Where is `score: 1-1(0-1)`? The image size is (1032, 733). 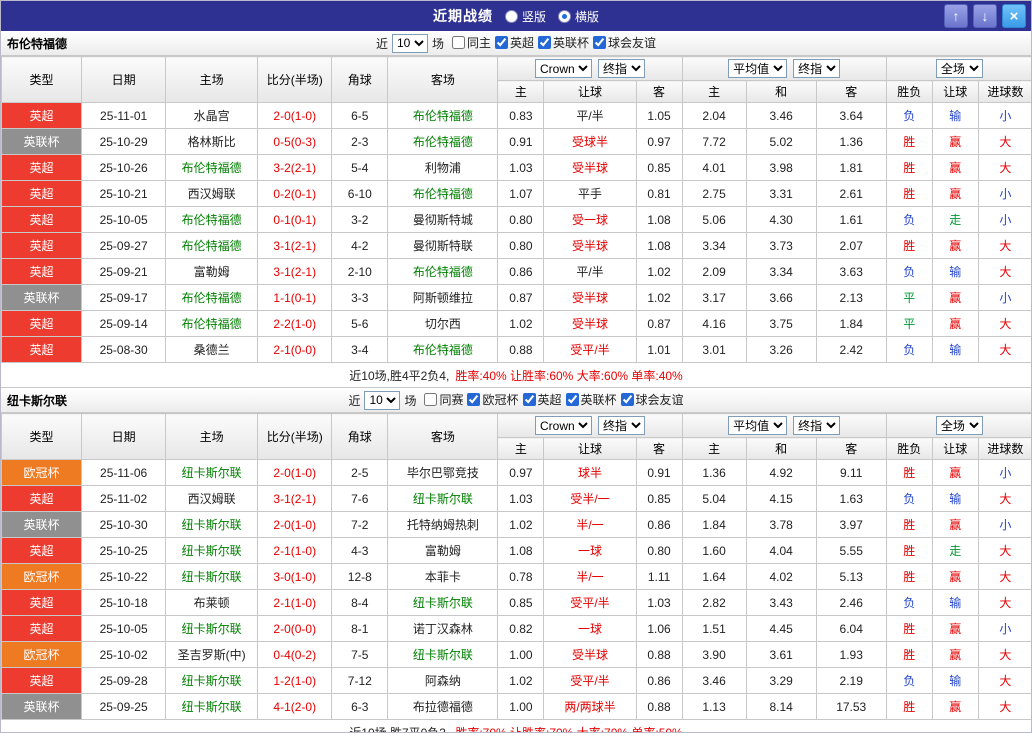 score: 1-1(0-1) is located at coordinates (295, 297).